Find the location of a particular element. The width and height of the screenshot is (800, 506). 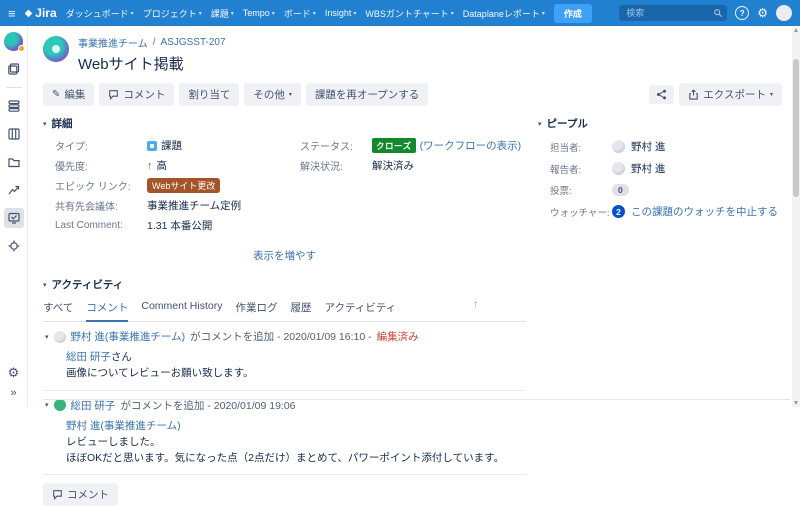

epic-link-badge: Webサイト更改 is located at coordinates (183, 185).